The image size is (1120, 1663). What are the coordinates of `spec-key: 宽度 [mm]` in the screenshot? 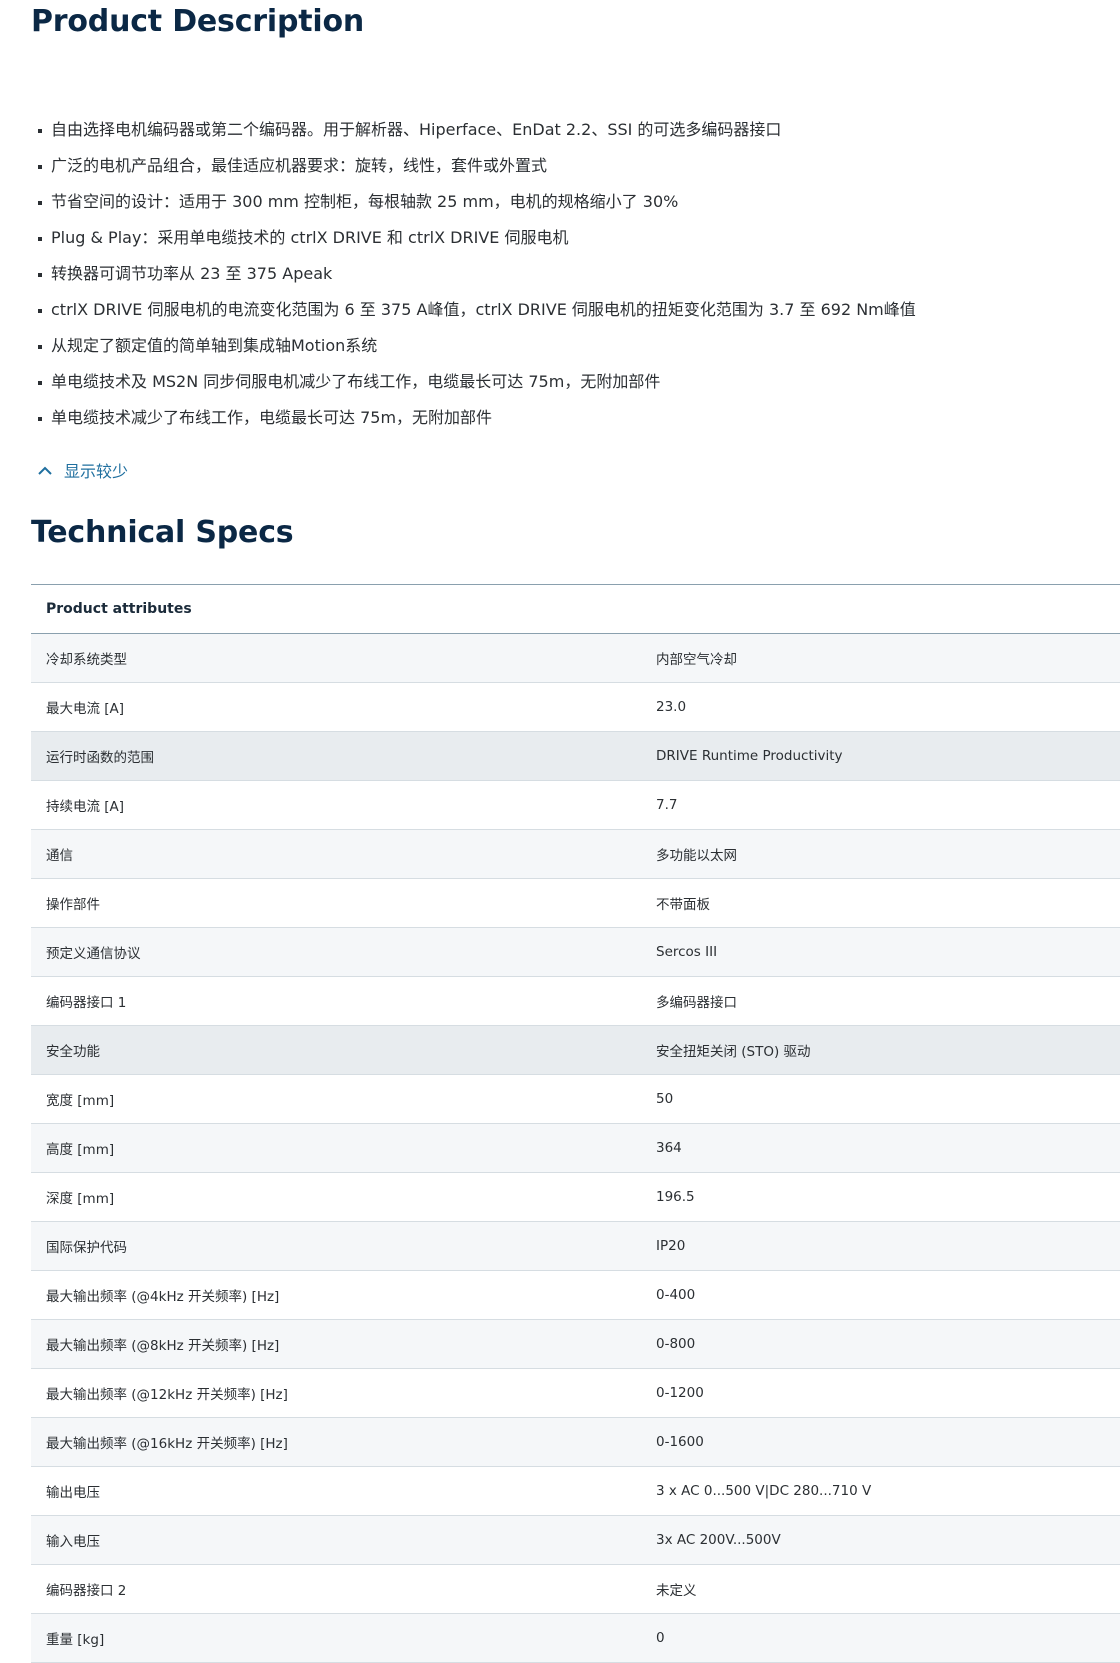 It's located at (80, 1101).